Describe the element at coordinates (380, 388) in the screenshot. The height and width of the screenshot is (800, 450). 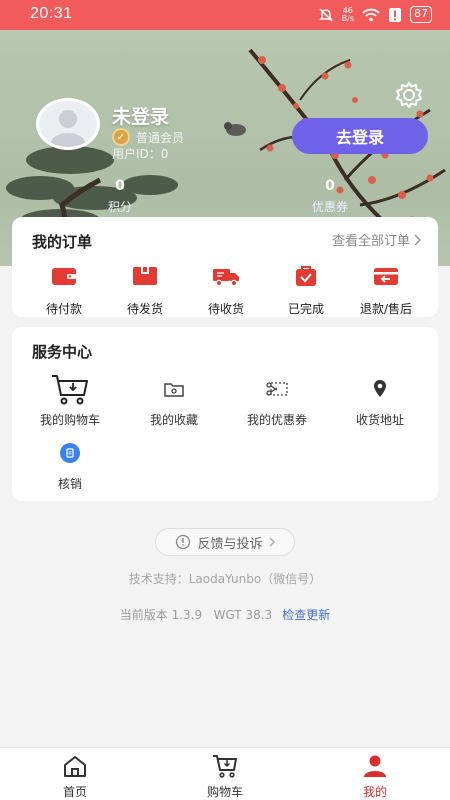
I see `location-pin-icon` at that location.